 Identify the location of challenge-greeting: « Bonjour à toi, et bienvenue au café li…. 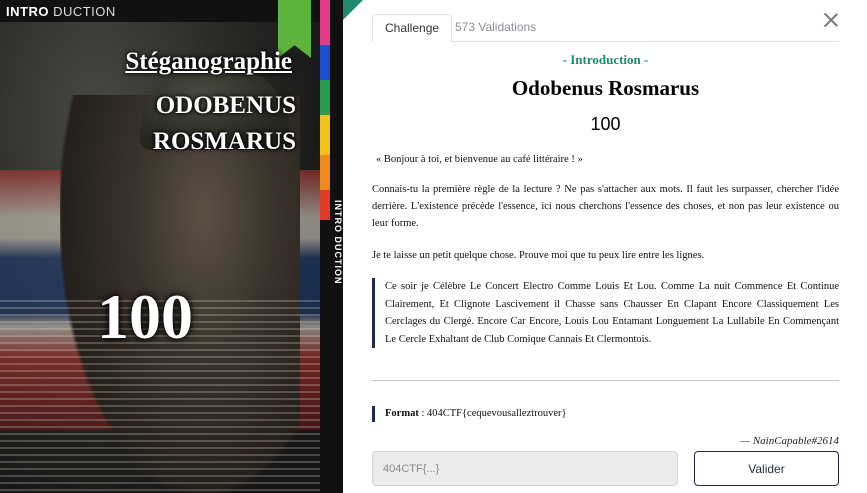
(479, 159).